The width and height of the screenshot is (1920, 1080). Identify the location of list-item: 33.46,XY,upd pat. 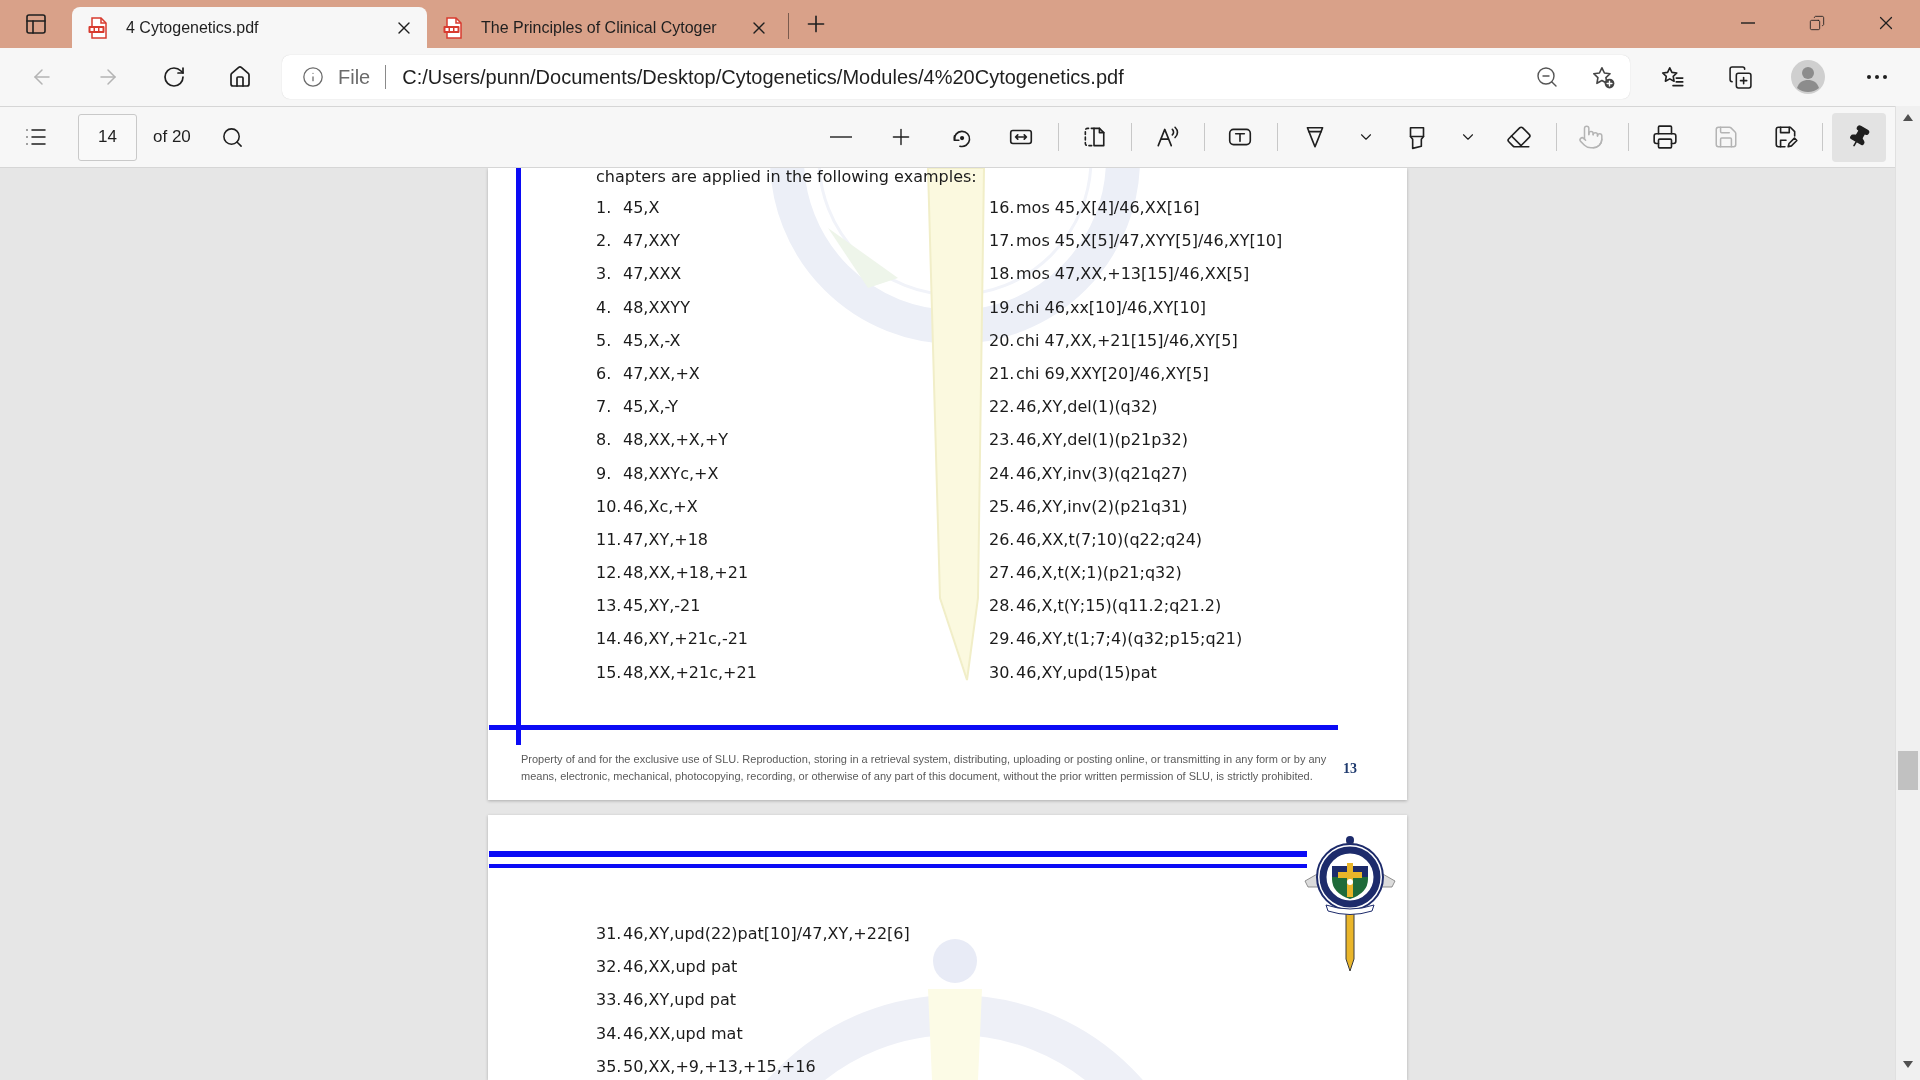
(667, 1000).